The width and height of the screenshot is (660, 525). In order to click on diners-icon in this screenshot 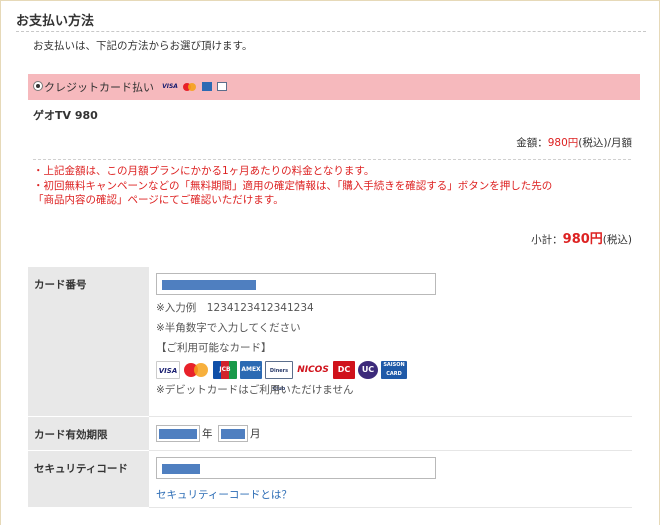, I will do `click(222, 86)`.